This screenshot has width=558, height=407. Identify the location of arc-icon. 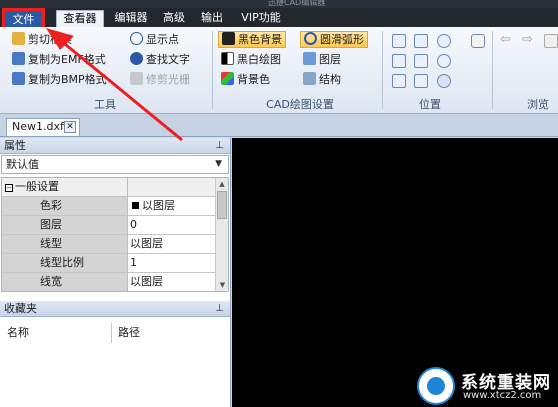
(310, 38).